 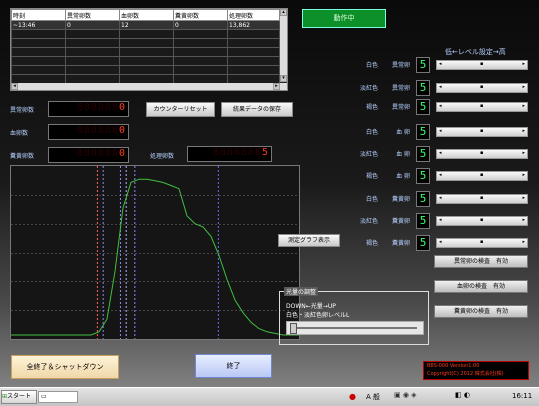 What do you see at coordinates (233, 366) in the screenshot?
I see `exit-button: 終了` at bounding box center [233, 366].